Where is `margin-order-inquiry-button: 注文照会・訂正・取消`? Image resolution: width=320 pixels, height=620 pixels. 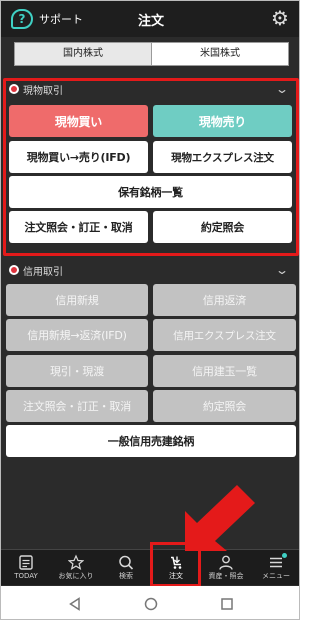 margin-order-inquiry-button: 注文照会・訂正・取消 is located at coordinates (77, 406).